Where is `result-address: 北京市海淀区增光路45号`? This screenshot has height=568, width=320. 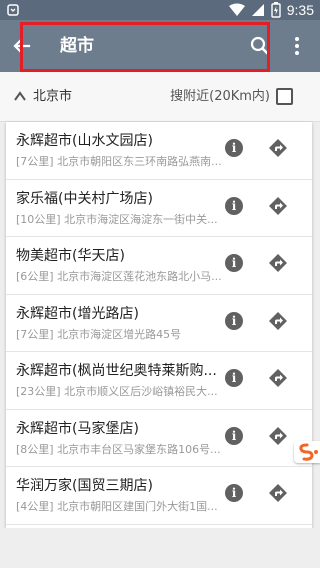
result-address: 北京市海淀区增光路45号 is located at coordinates (119, 334).